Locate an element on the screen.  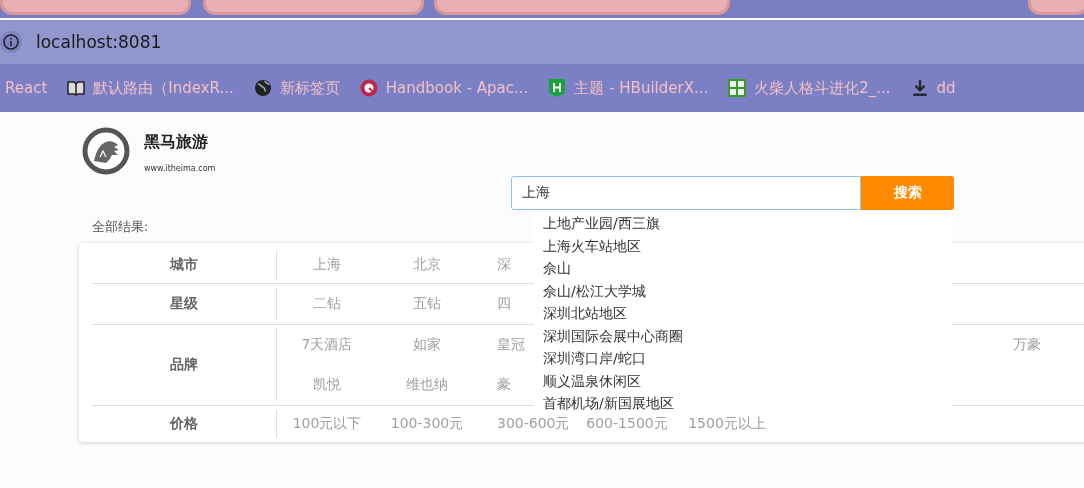
suggestion-item: 首都机场/新国展地区 is located at coordinates (743, 403).